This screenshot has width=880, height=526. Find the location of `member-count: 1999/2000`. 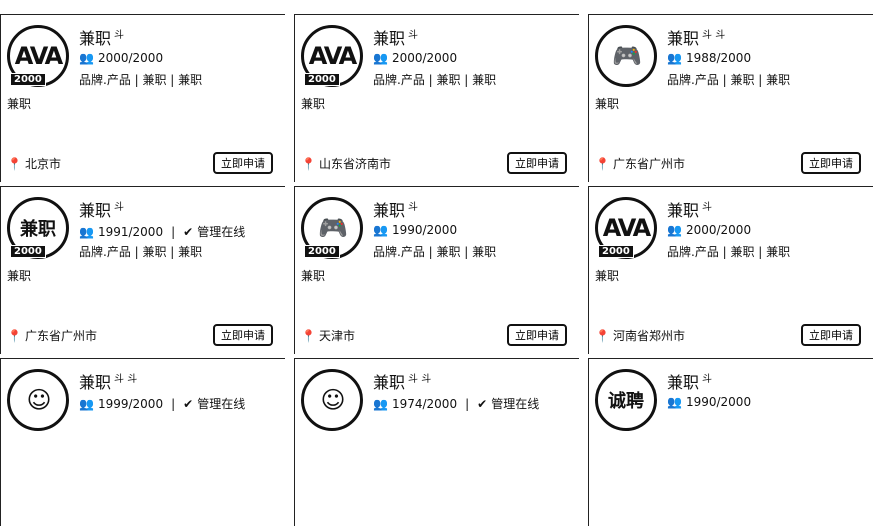

member-count: 1999/2000 is located at coordinates (130, 403).